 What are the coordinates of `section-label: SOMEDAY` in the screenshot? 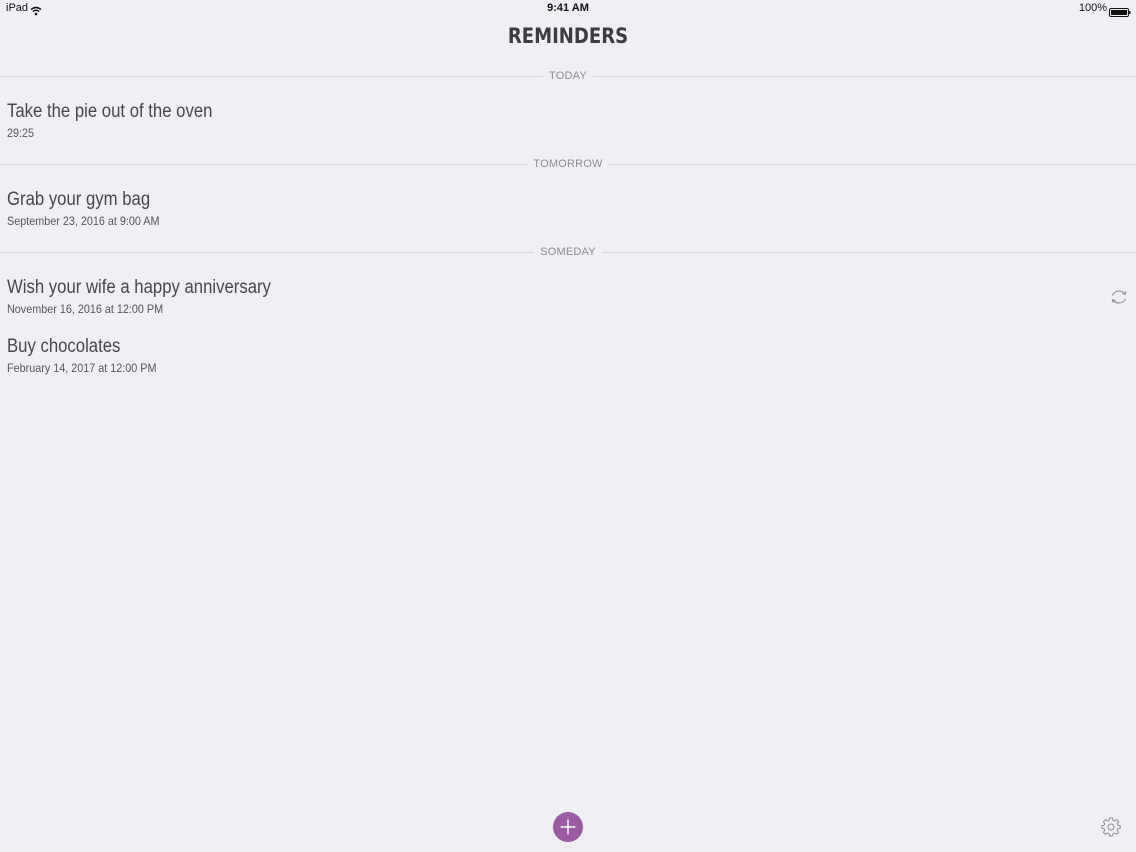 It's located at (568, 252).